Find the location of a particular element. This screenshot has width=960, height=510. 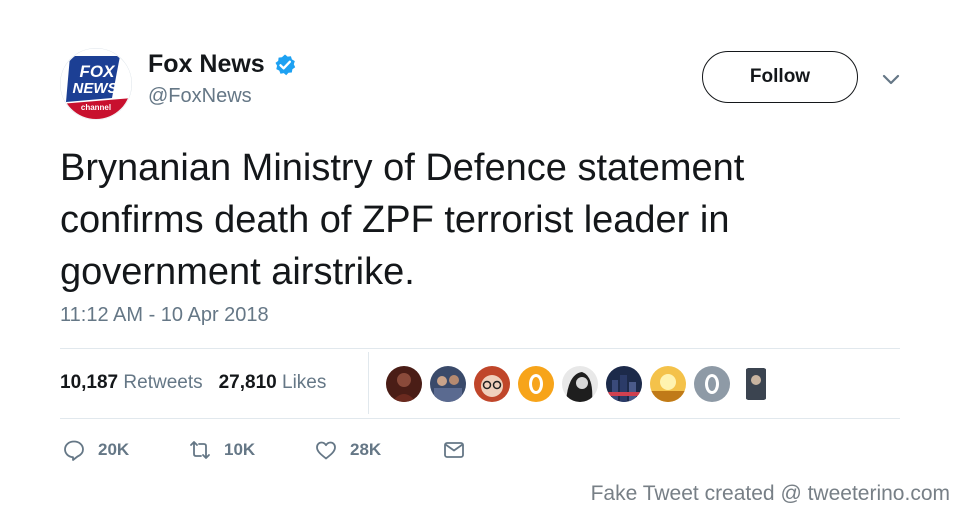

retweet-count: 10K is located at coordinates (240, 449).